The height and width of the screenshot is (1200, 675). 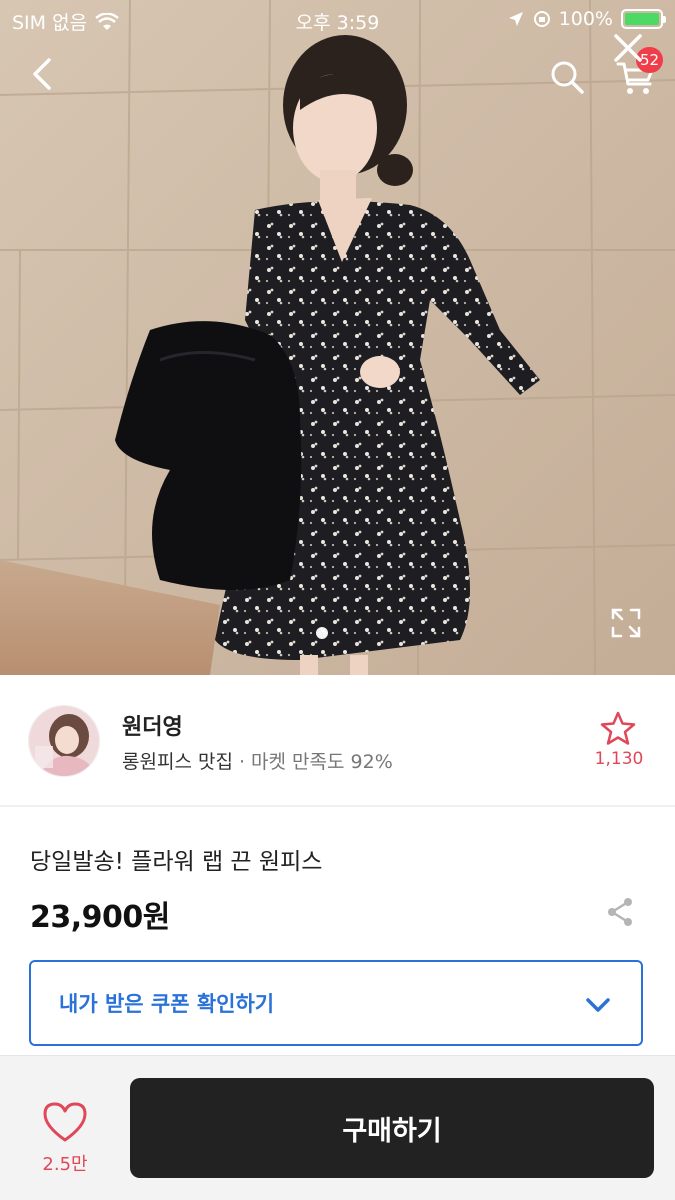 I want to click on battery-icon, so click(x=643, y=19).